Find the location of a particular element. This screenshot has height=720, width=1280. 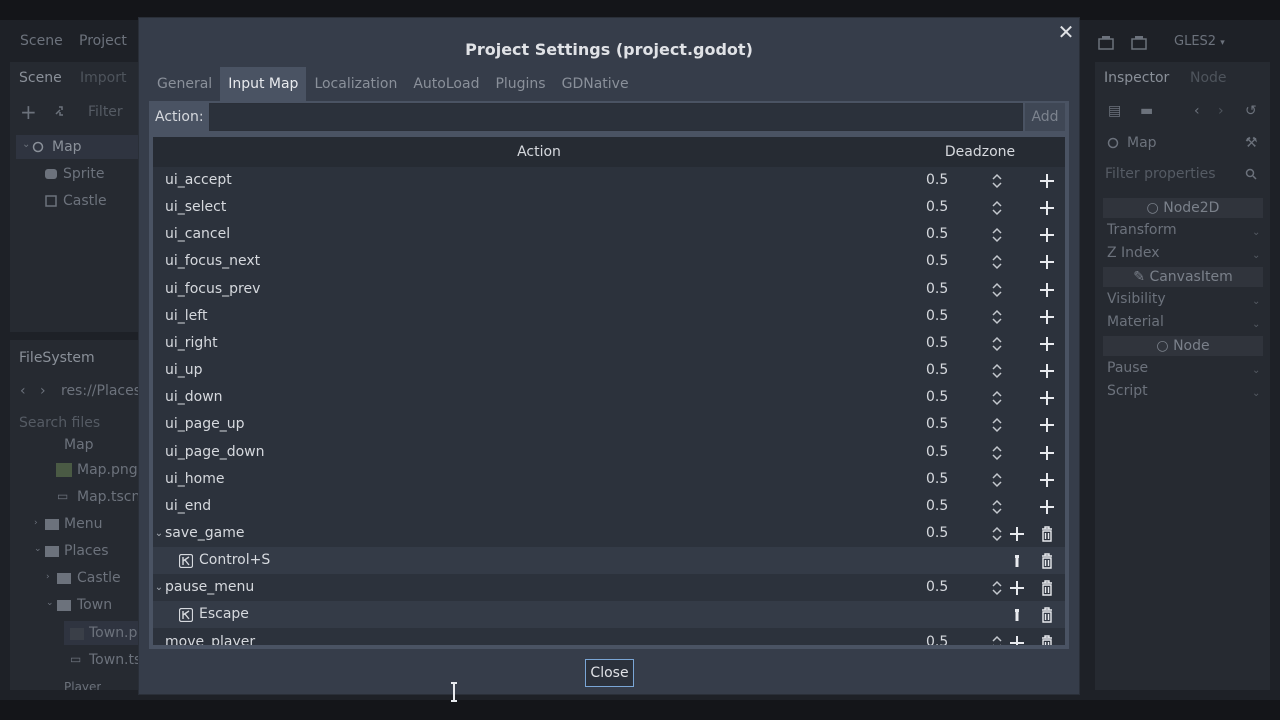

action-row: ui_down 0.5 is located at coordinates (609, 397).